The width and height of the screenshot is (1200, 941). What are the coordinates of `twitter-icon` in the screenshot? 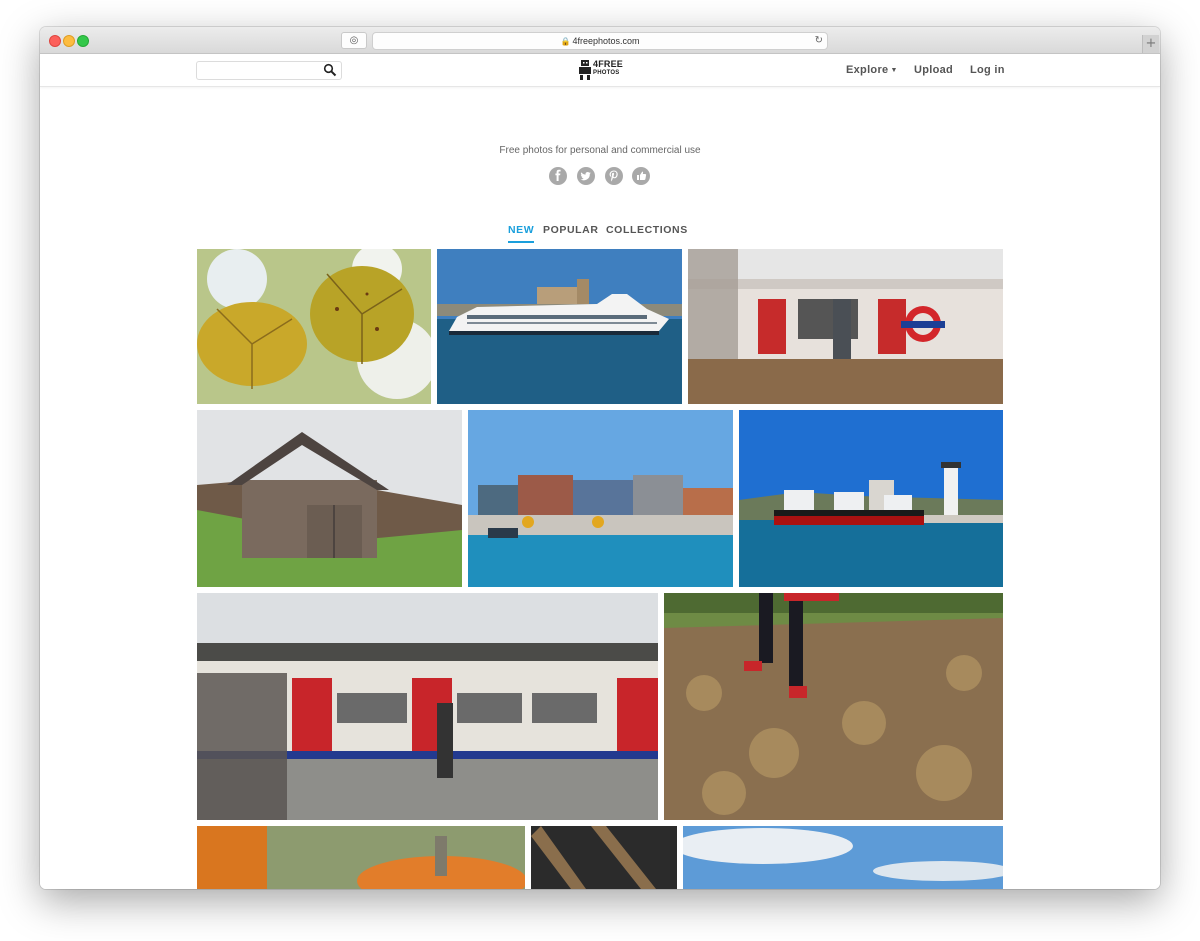 It's located at (586, 176).